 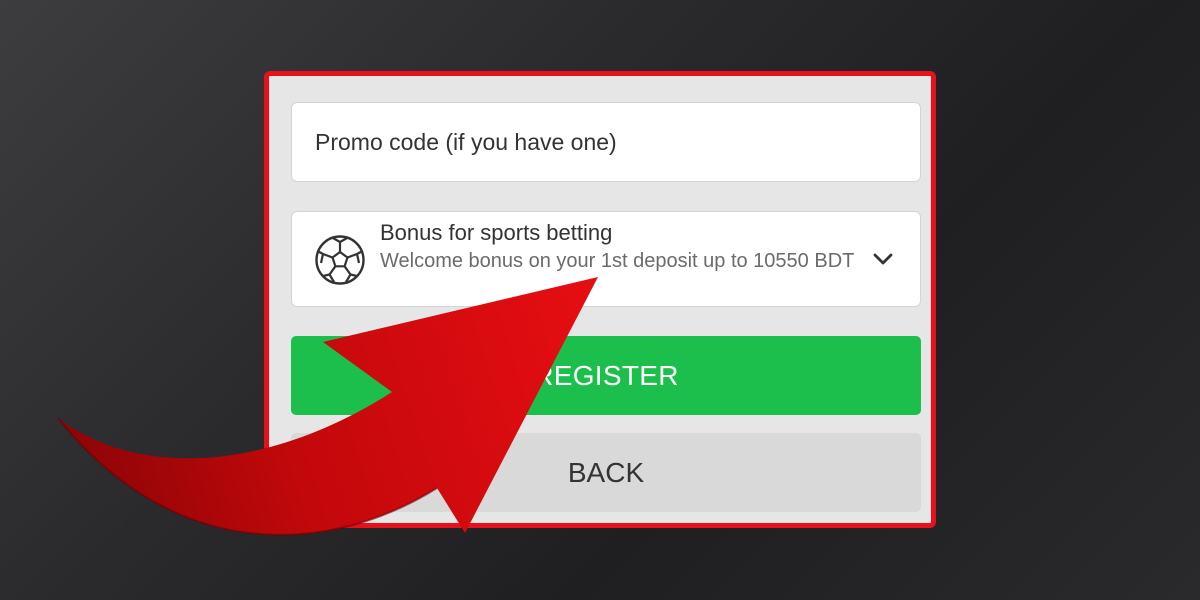 I want to click on bonus-title: Bonus for sports betting, so click(x=496, y=232).